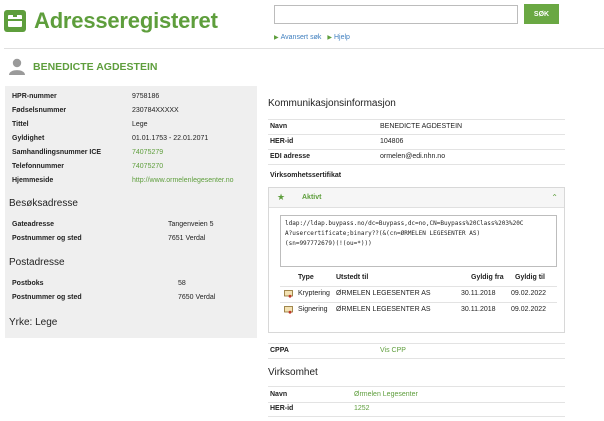  What do you see at coordinates (95, 66) in the screenshot?
I see `person-name: BENEDICTE AGDESTEIN` at bounding box center [95, 66].